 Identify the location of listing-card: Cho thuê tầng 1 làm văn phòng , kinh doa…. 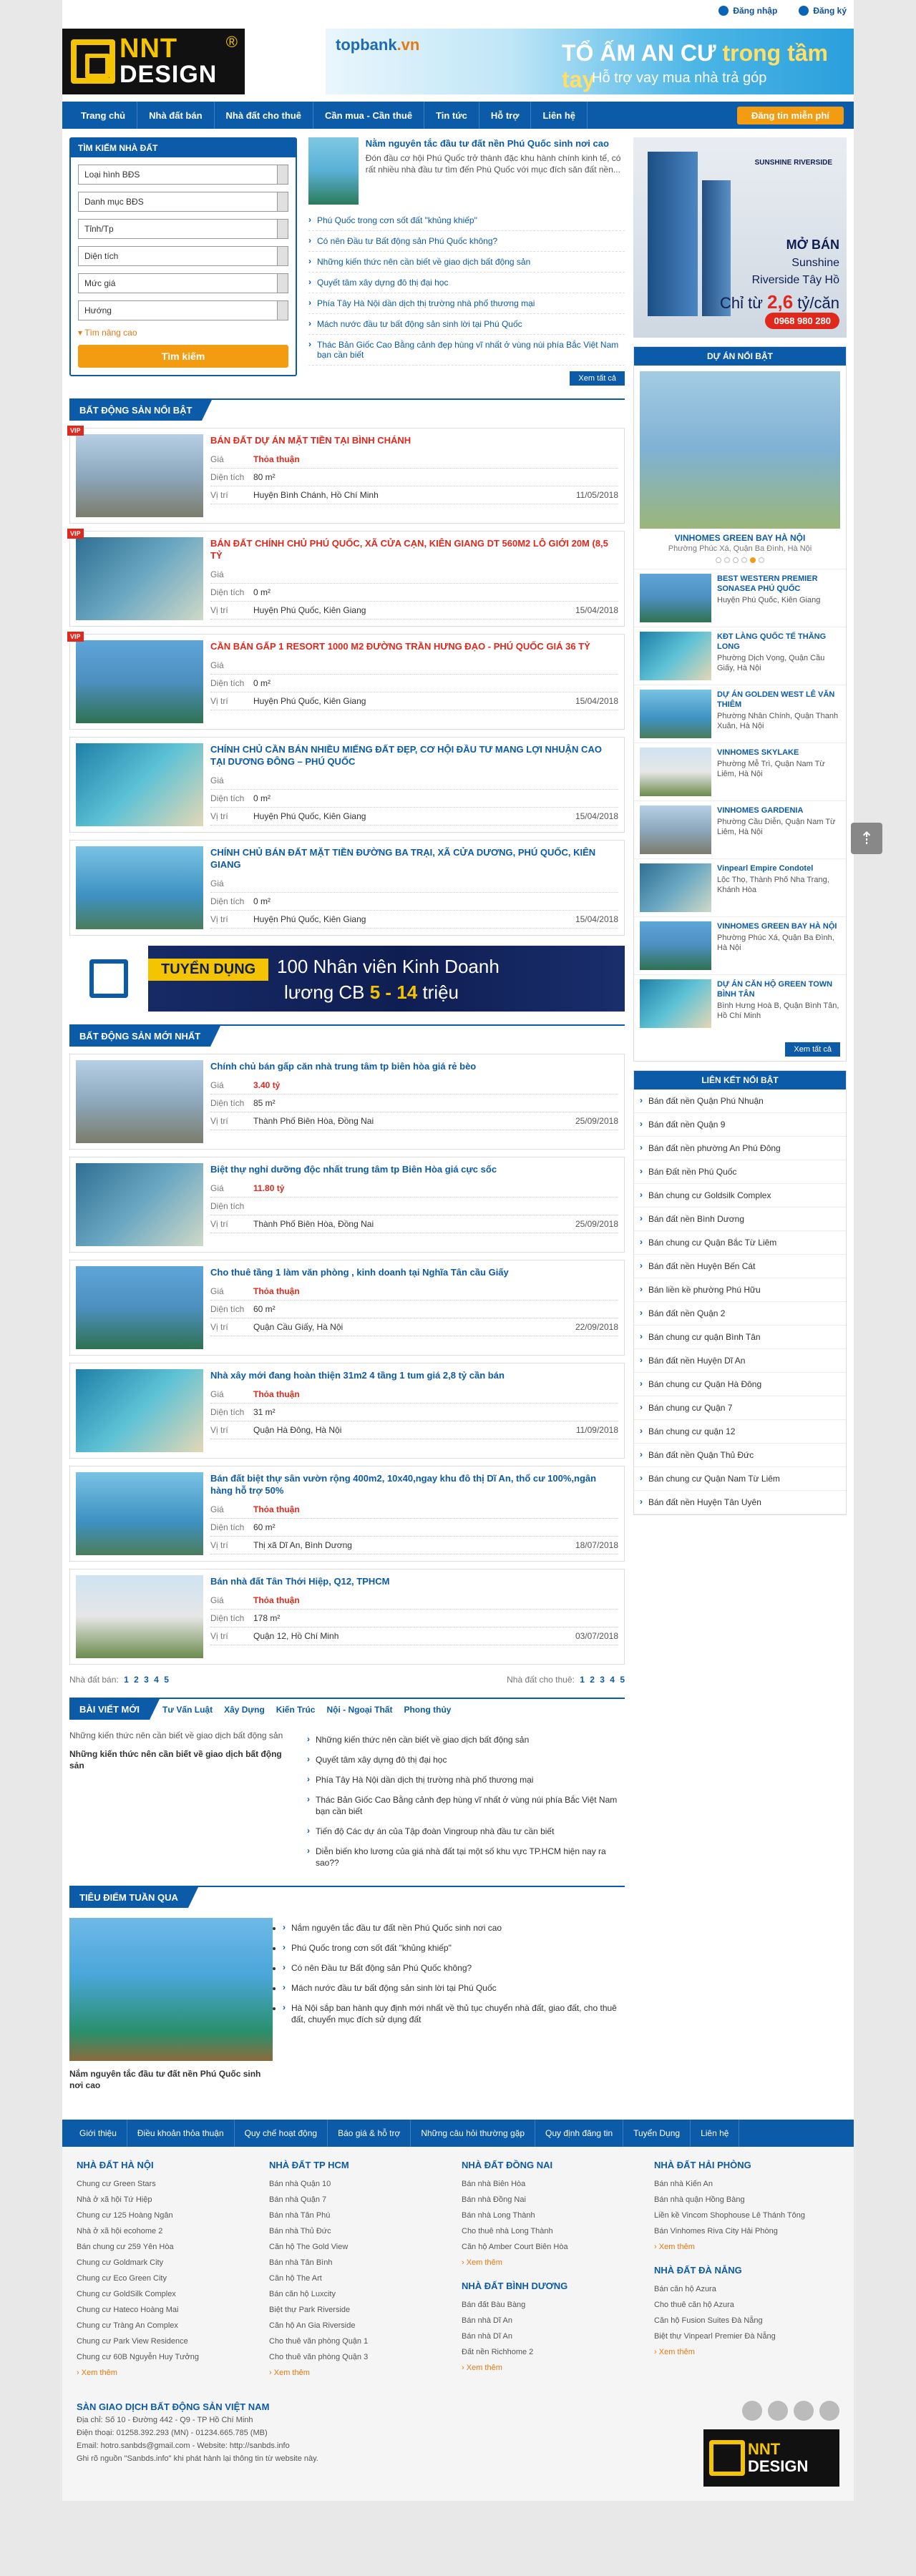
(347, 1308).